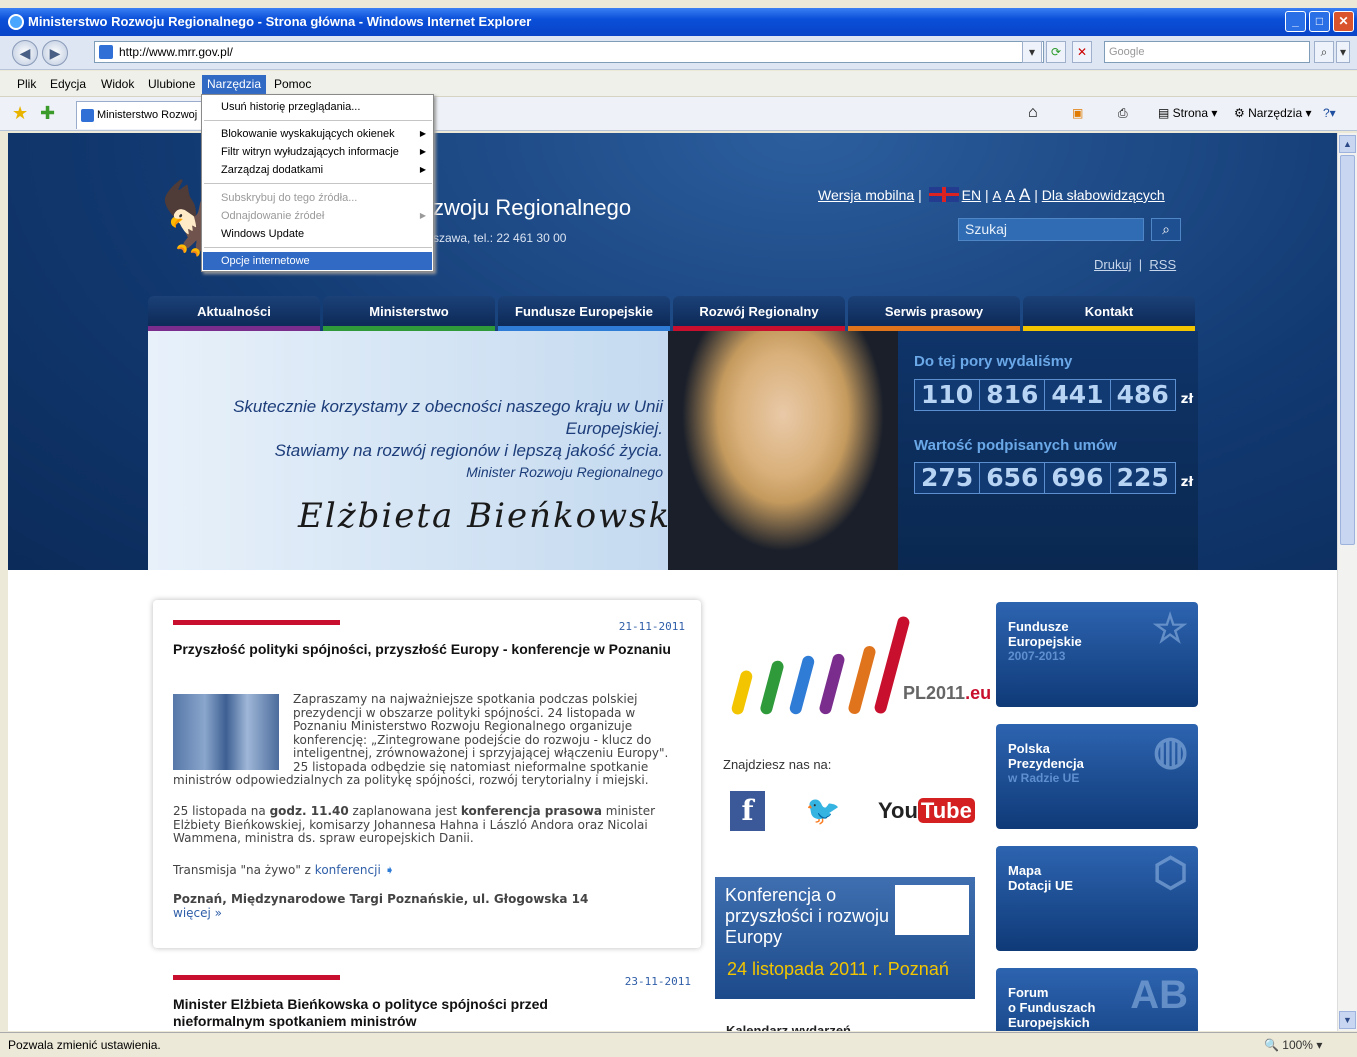  Describe the element at coordinates (564, 472) in the screenshot. I see `minister-role: Minister Rozwoju Regionalnego` at that location.